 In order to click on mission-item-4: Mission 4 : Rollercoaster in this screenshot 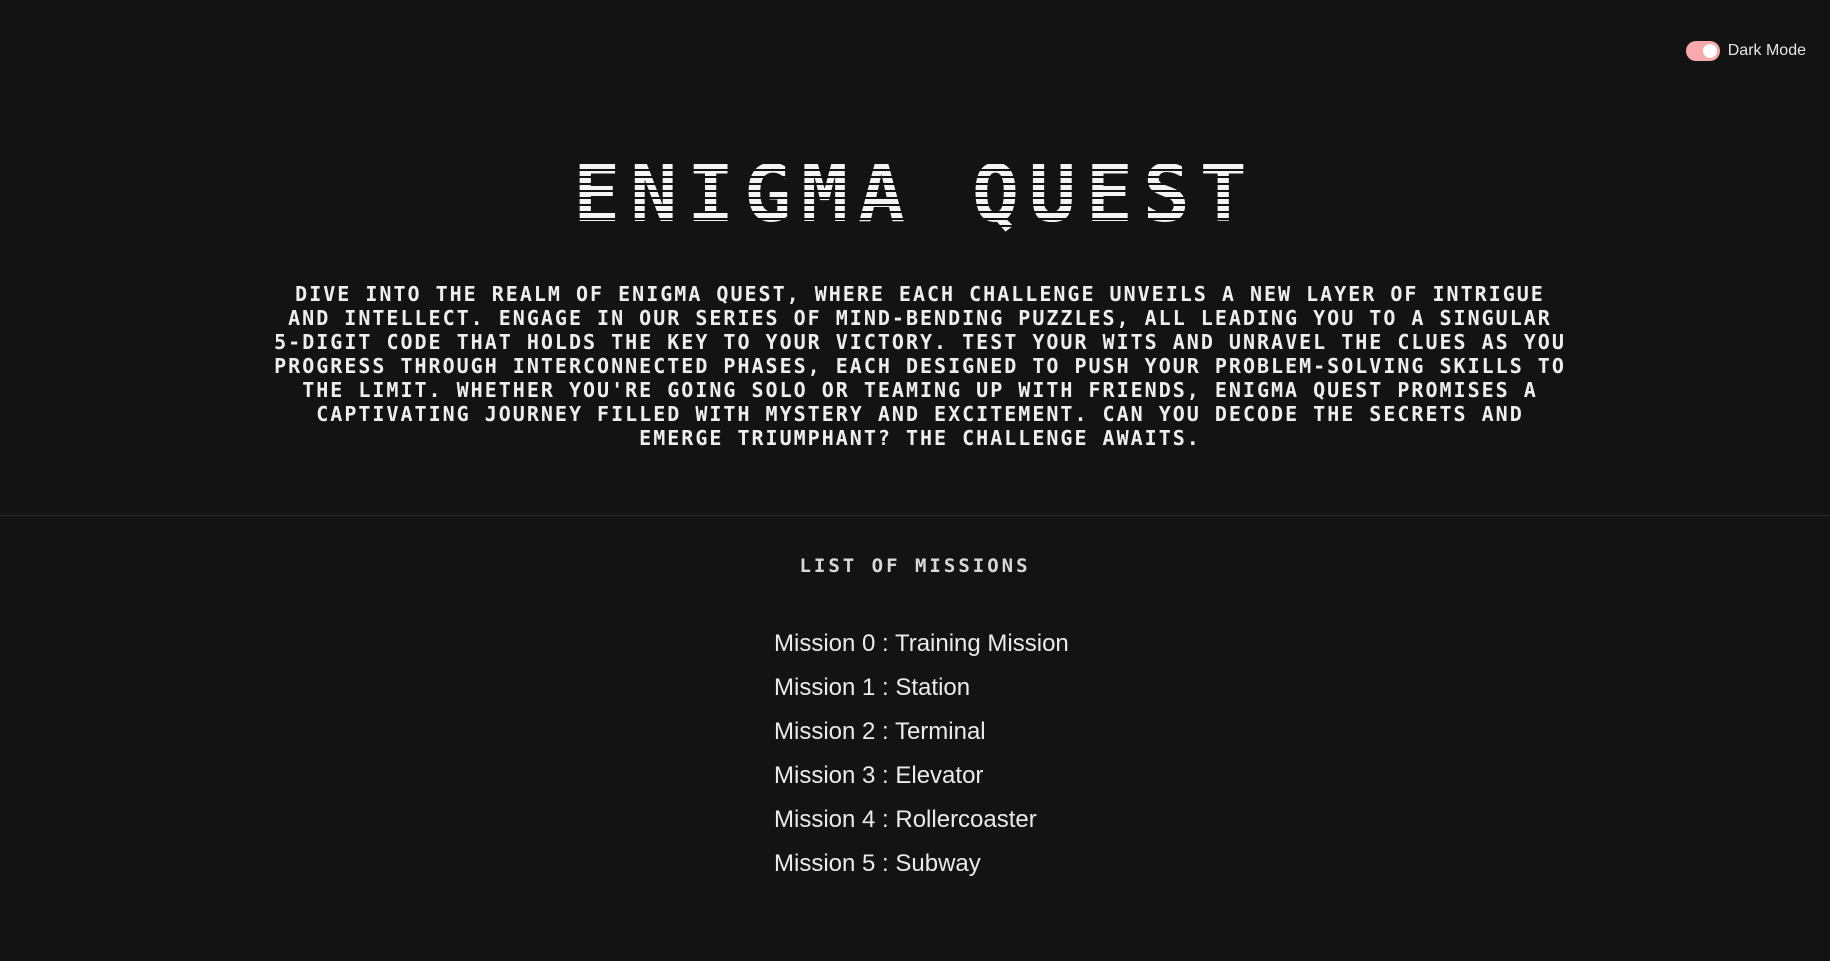, I will do `click(921, 820)`.